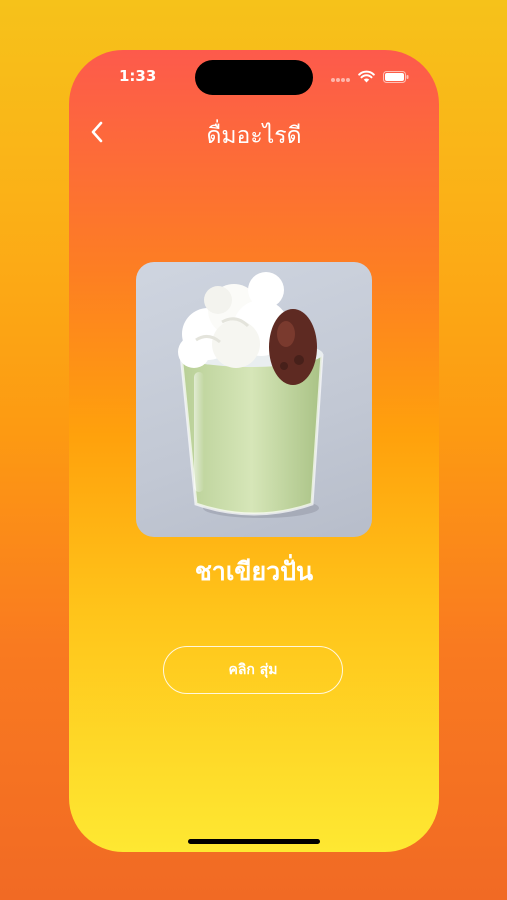  What do you see at coordinates (366, 77) in the screenshot?
I see `wifi-icon` at bounding box center [366, 77].